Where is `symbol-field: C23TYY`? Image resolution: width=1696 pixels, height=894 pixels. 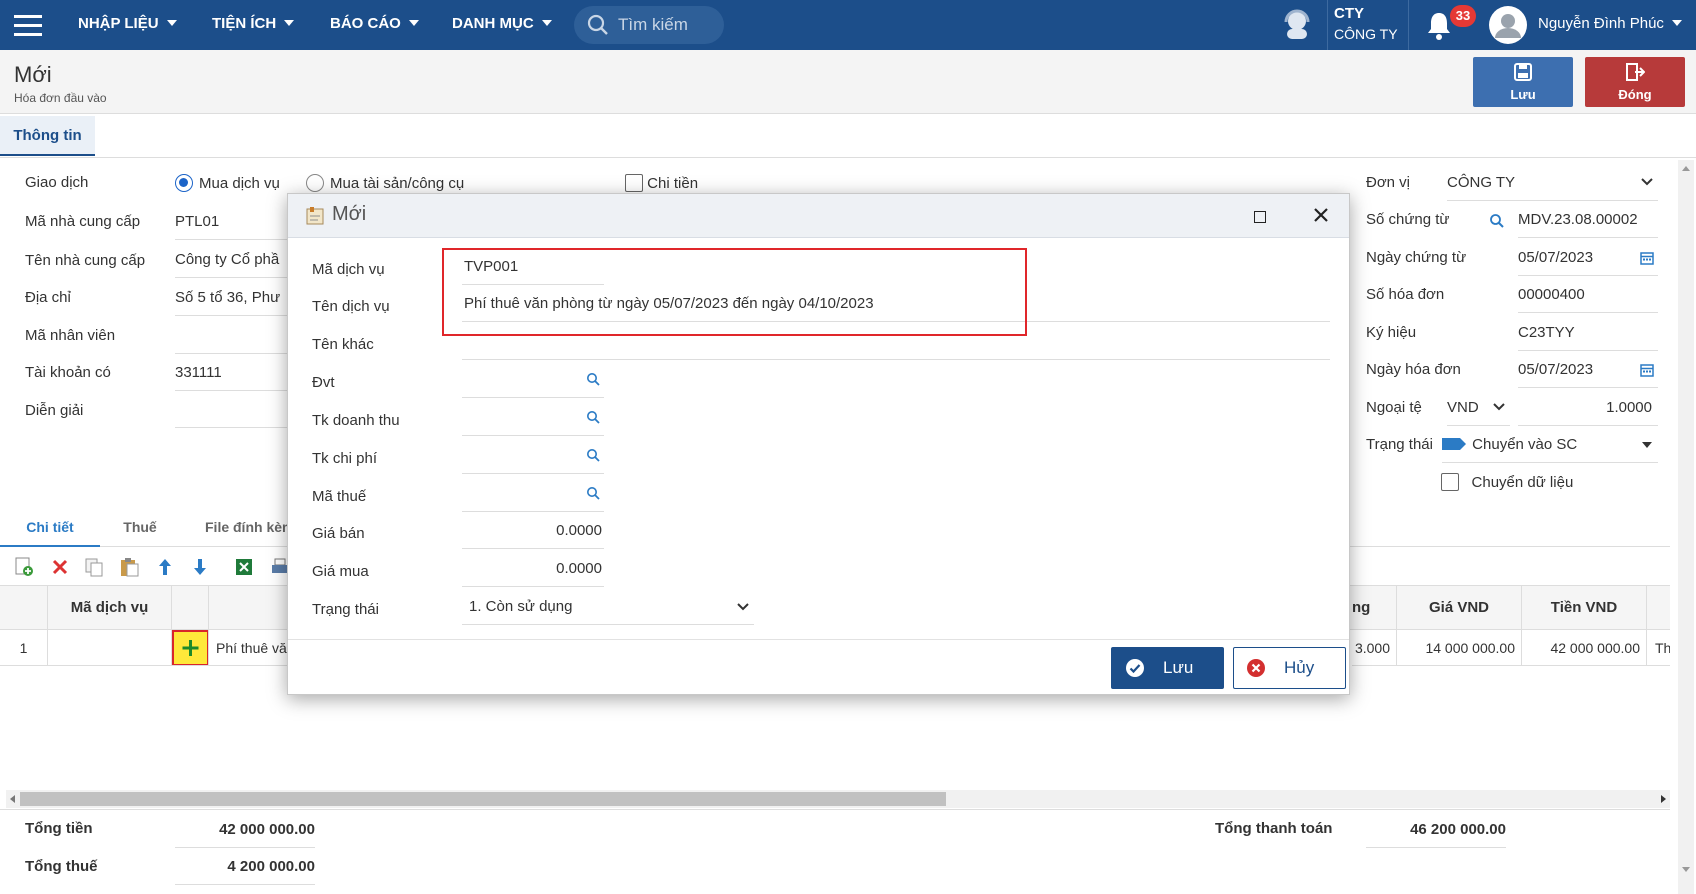 symbol-field: C23TYY is located at coordinates (1588, 332).